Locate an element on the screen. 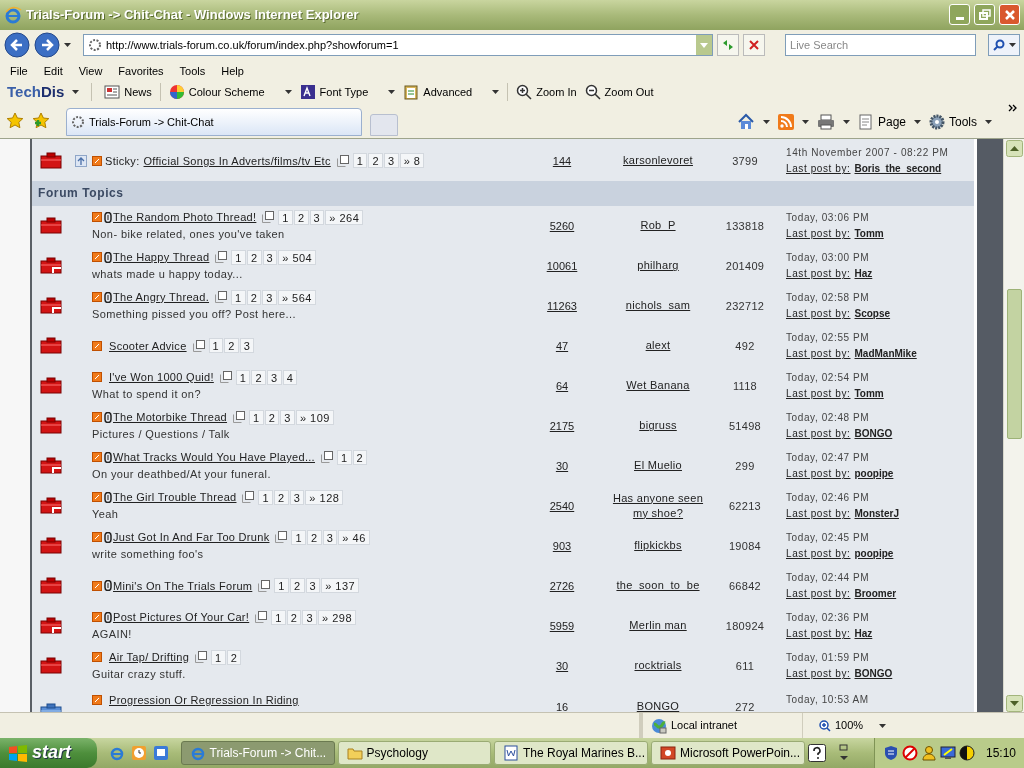  blocked-icon is located at coordinates (909, 753).